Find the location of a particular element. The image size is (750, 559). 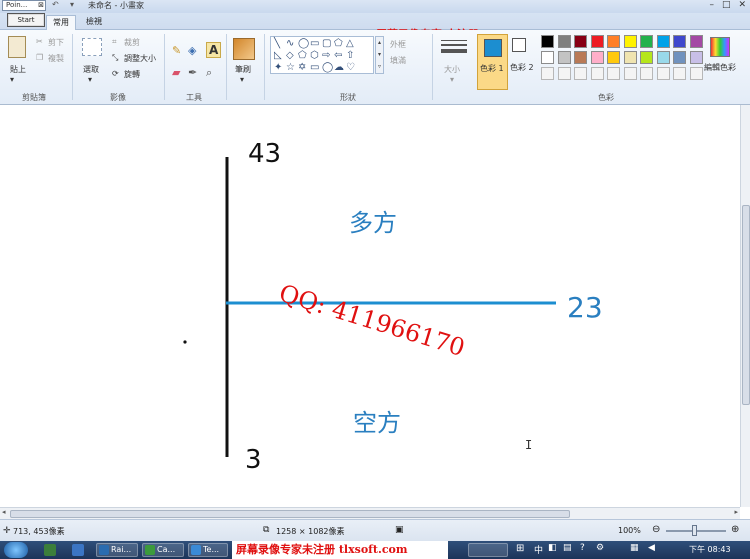

callout-rect-icon: ▭ is located at coordinates (314, 68).